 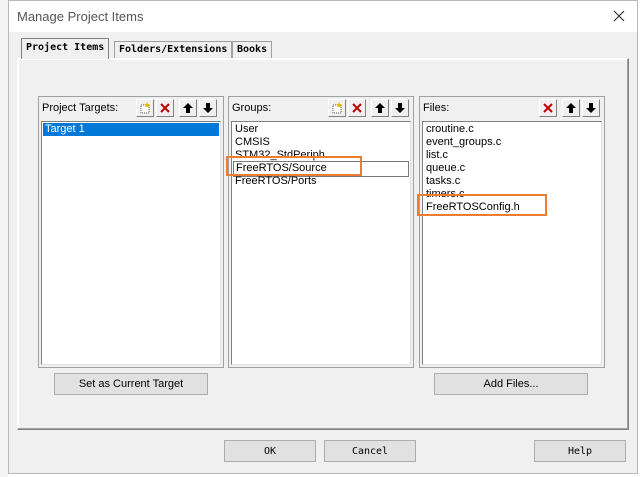 I want to click on close-icon, so click(x=619, y=16).